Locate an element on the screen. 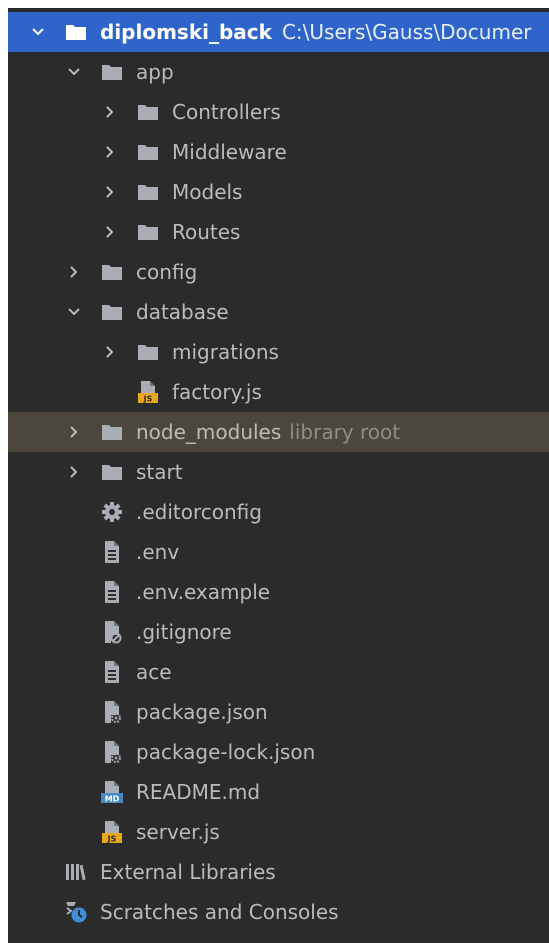  gear-icon is located at coordinates (112, 512).